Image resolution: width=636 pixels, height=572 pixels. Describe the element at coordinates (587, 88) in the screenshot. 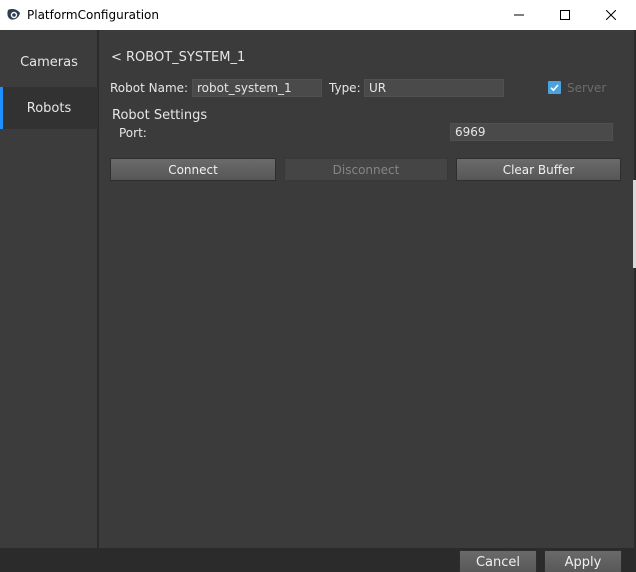

I see `server-label: Server` at that location.